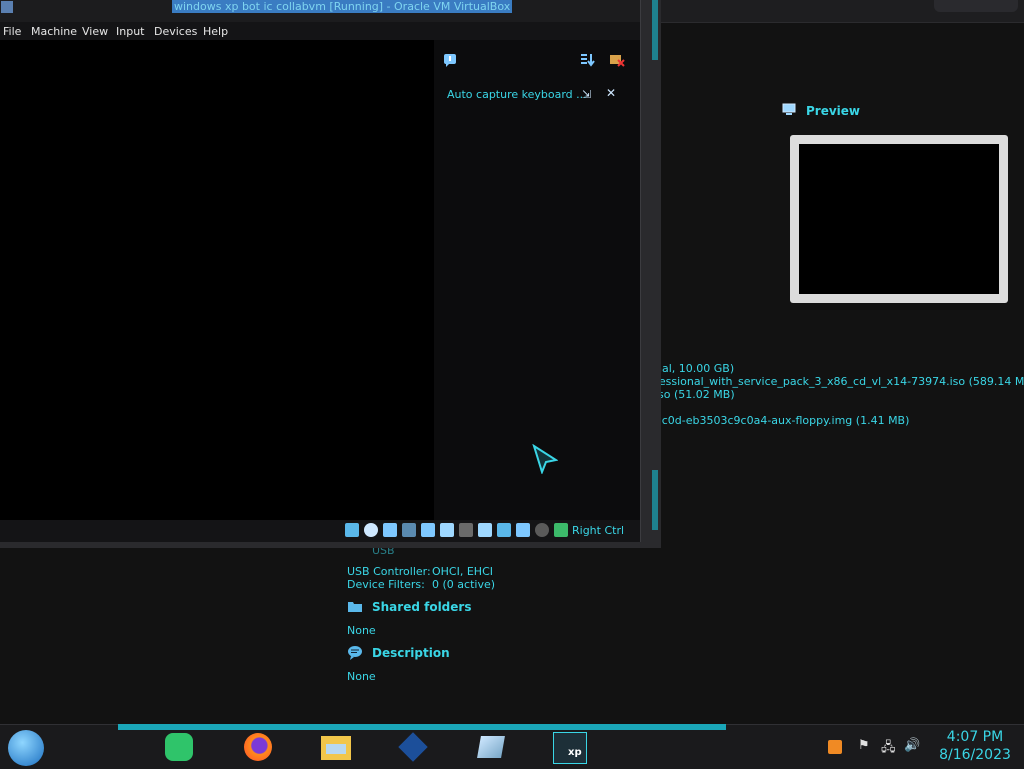 This screenshot has width=1024, height=769. I want to click on optical-drive-icon, so click(371, 530).